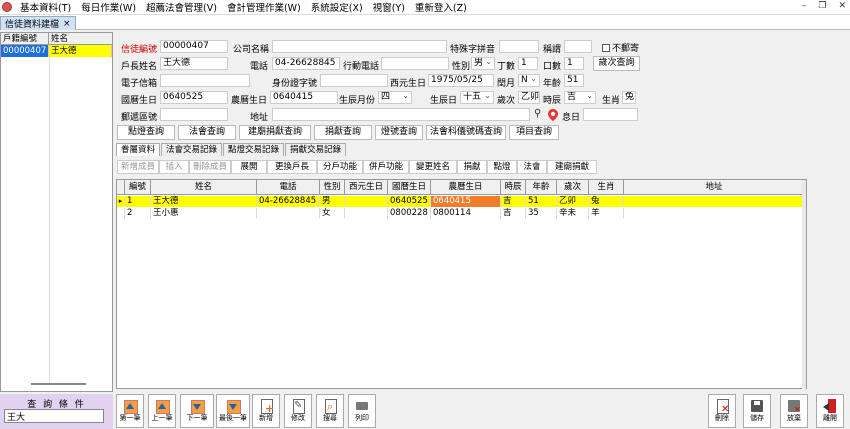 The image size is (850, 429). What do you see at coordinates (197, 411) in the screenshot?
I see `next-record-button: 下一筆` at bounding box center [197, 411].